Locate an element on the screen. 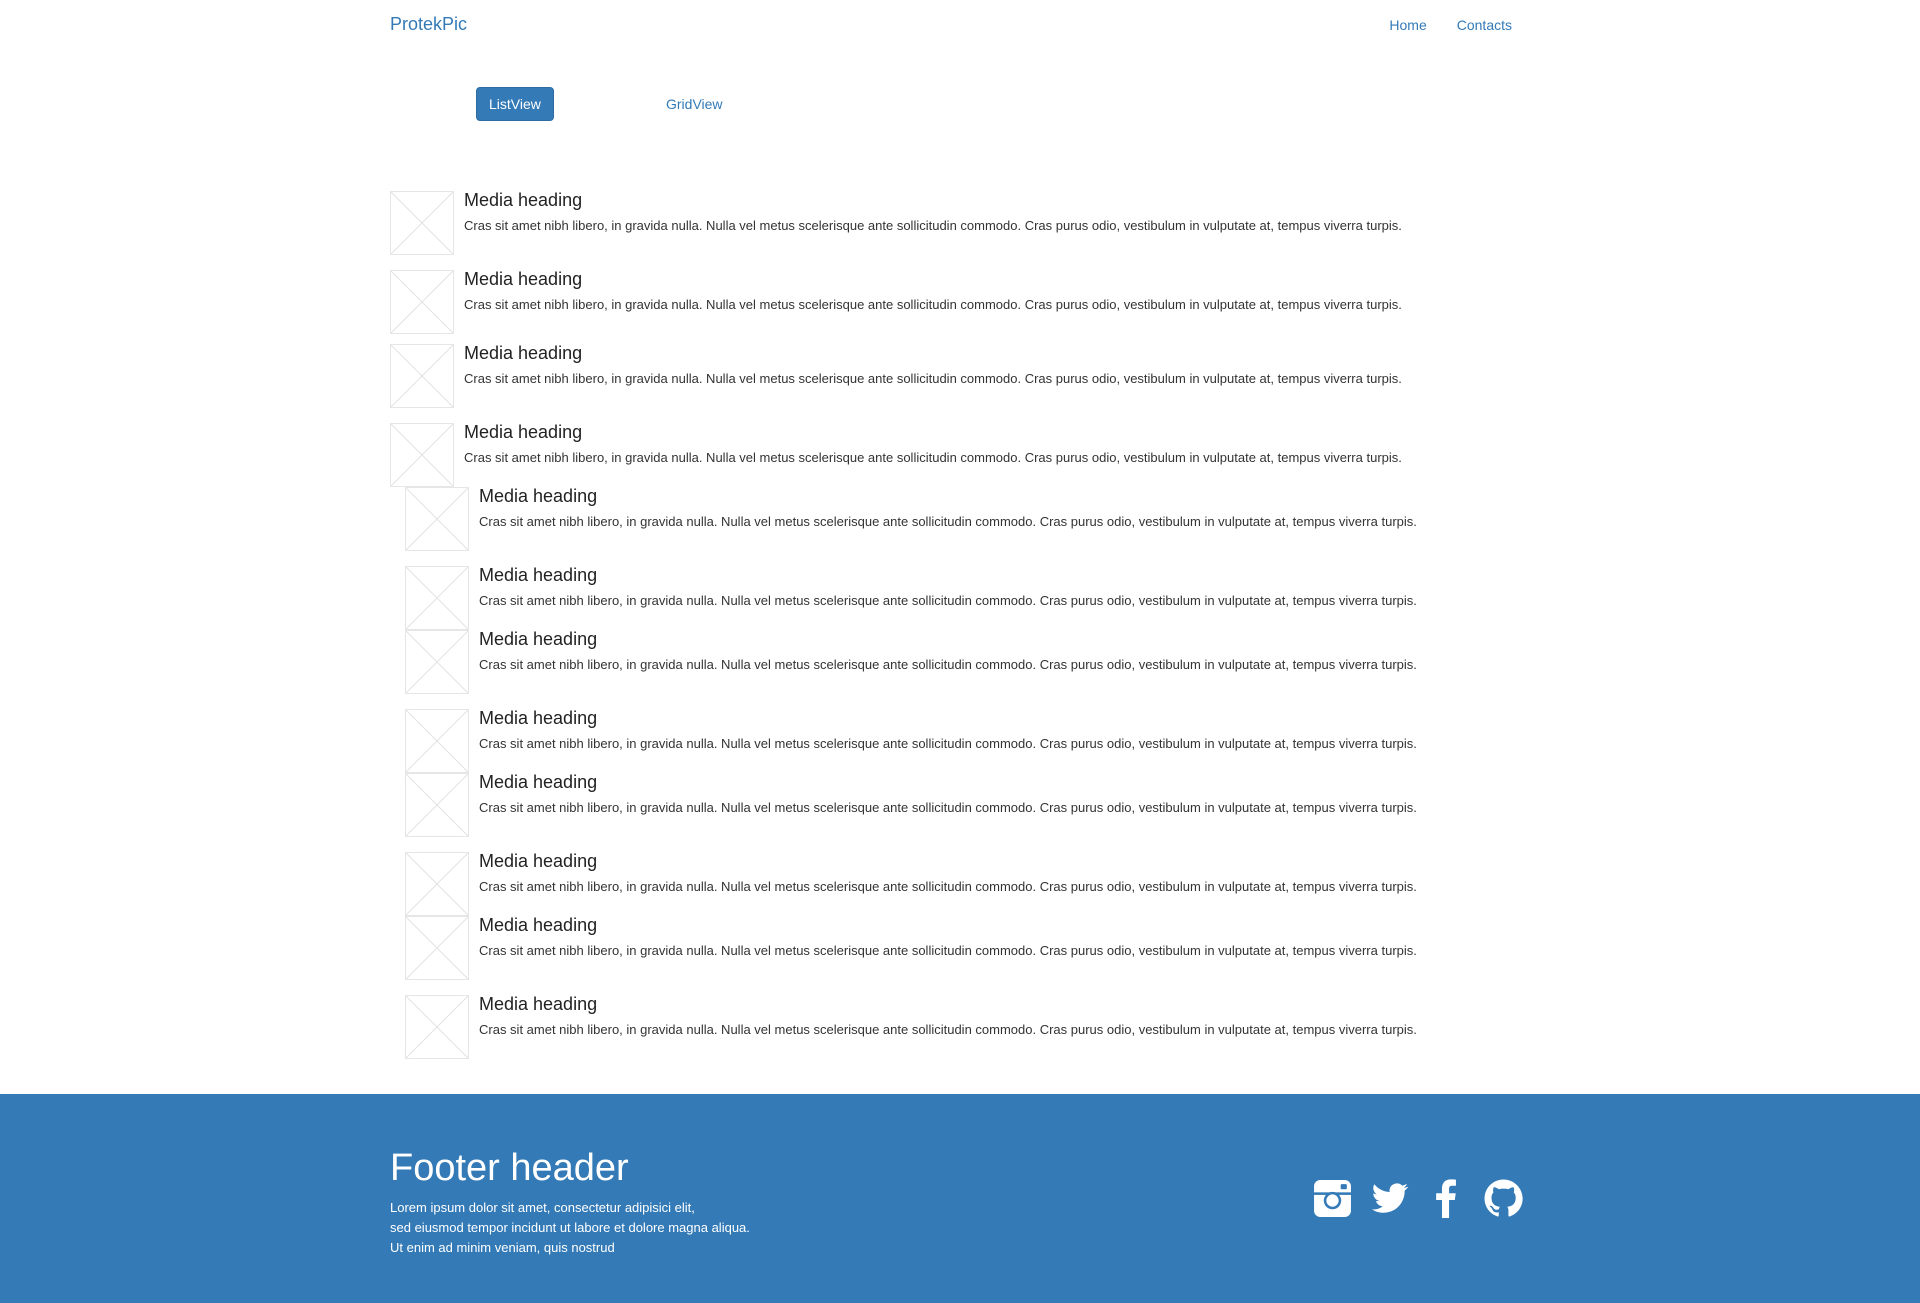 This screenshot has height=1303, width=1920. gridview-button: GridView is located at coordinates (694, 104).